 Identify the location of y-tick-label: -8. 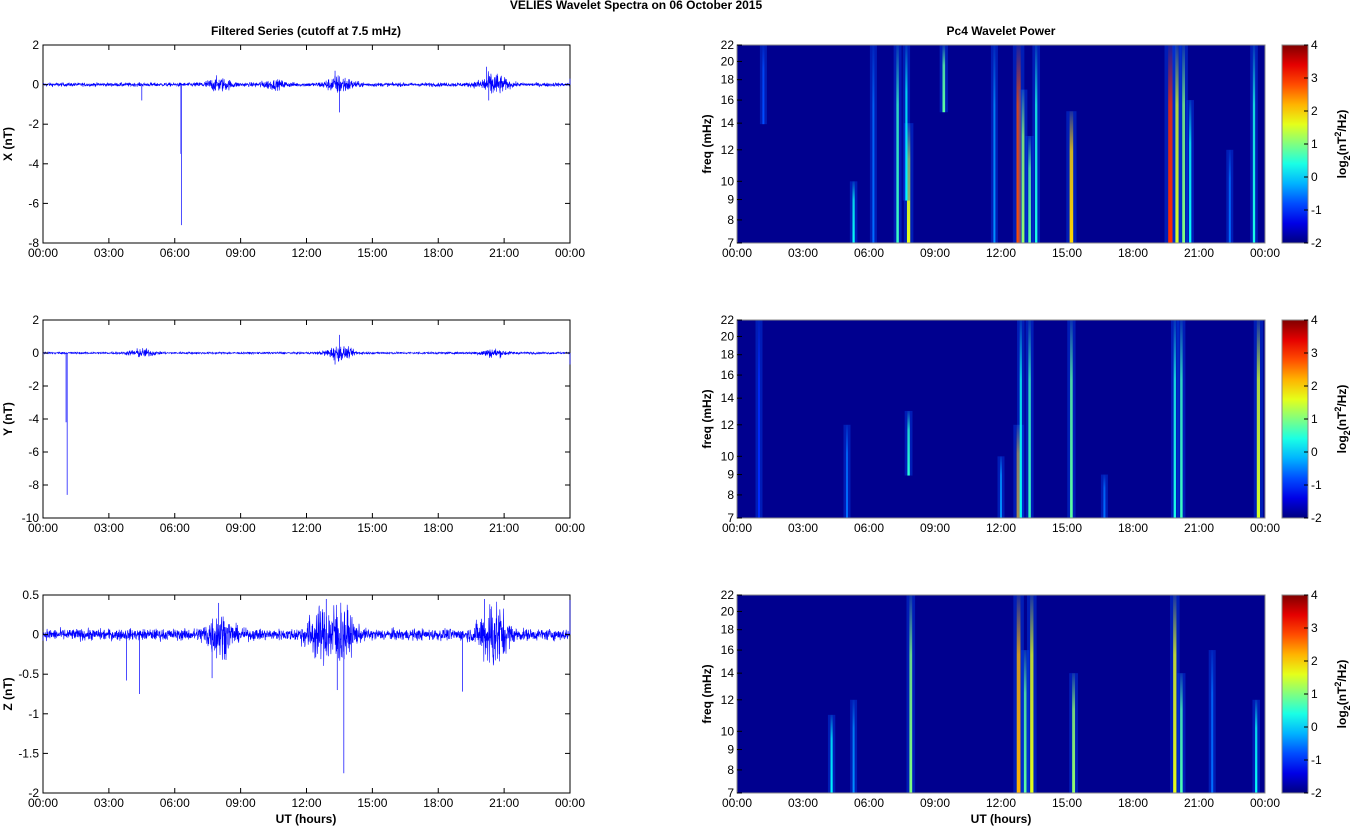
(33, 485).